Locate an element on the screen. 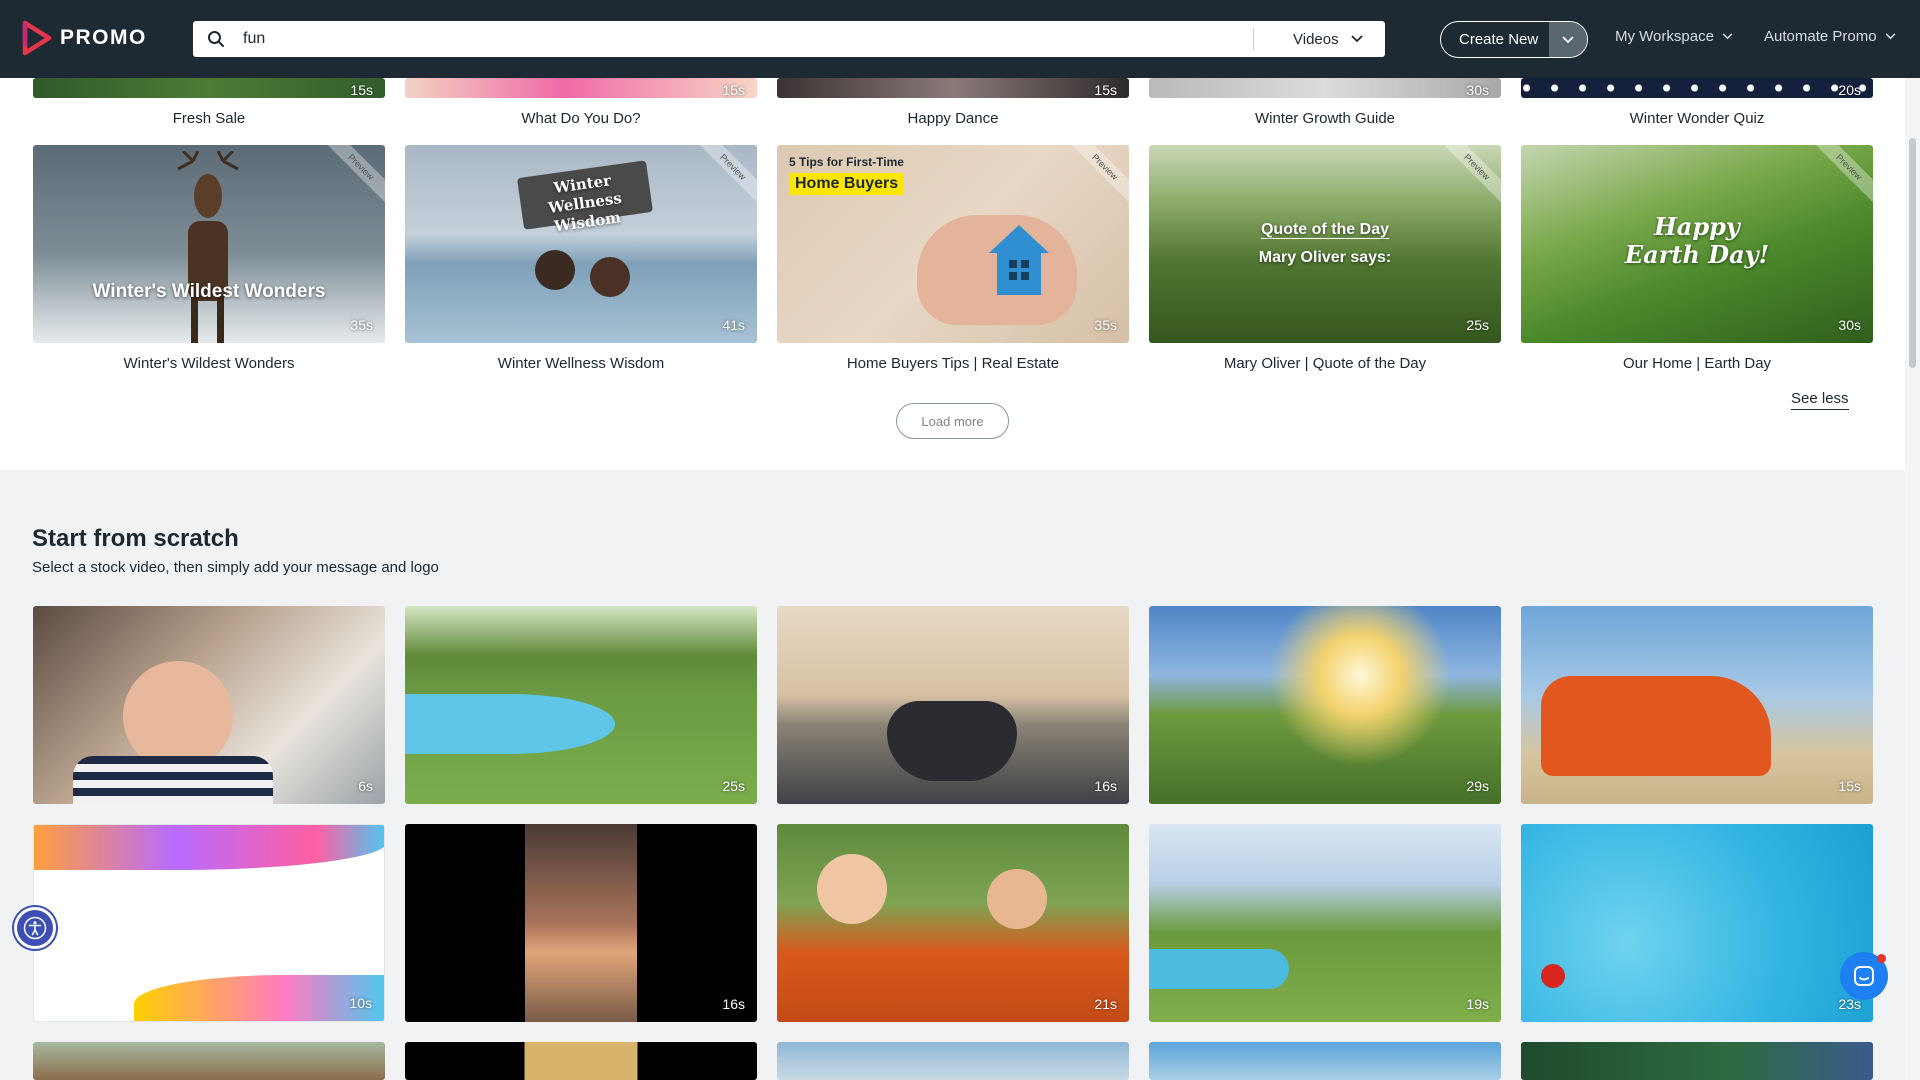 This screenshot has height=1080, width=1920. stock-video-thumbnail: 29s is located at coordinates (1325, 705).